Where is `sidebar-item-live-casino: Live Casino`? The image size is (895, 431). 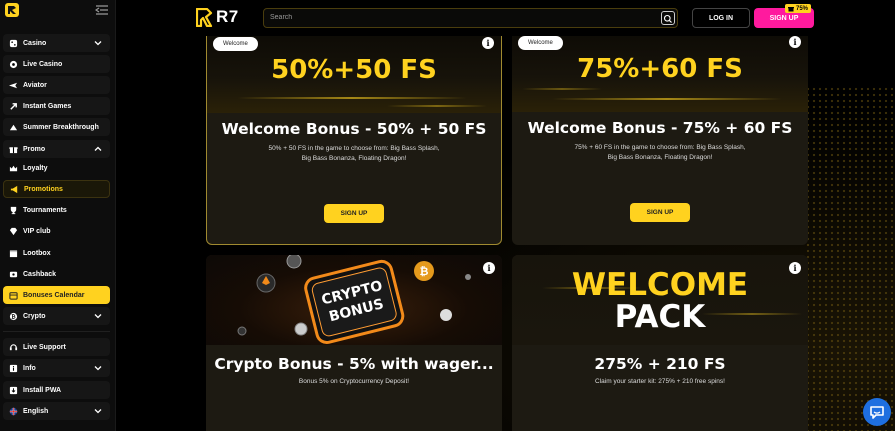
sidebar-item-live-casino: Live Casino is located at coordinates (56, 64).